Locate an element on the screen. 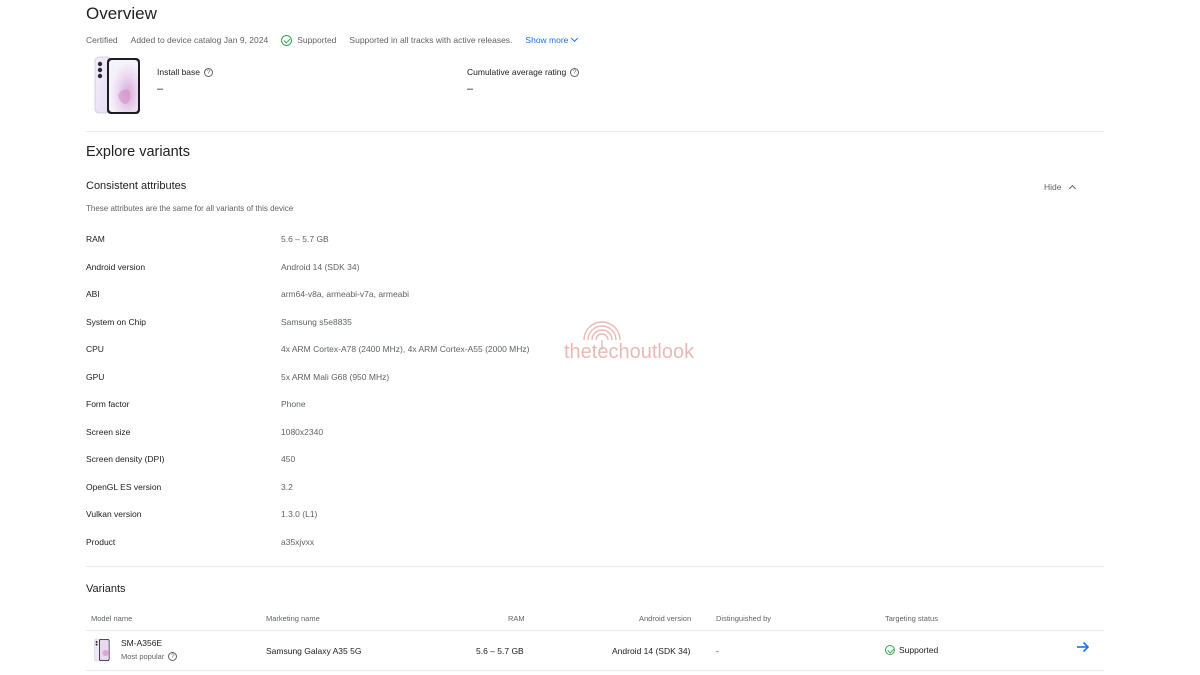  attribute-row-product: Product a35xjvxx is located at coordinates (536, 551).